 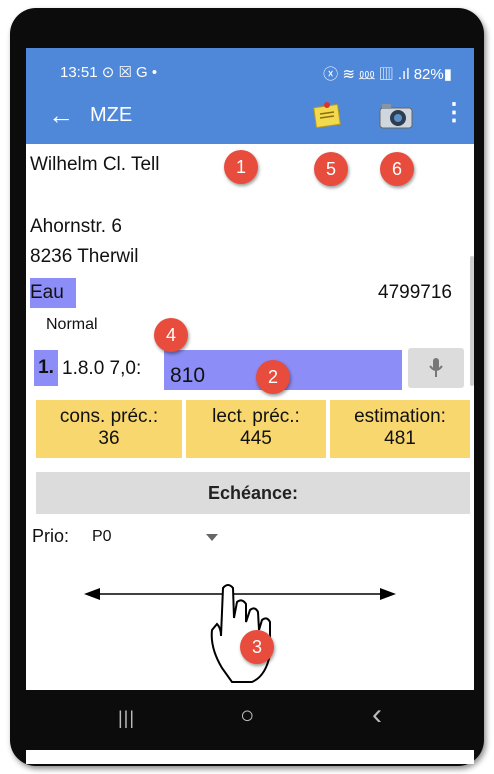 I want to click on medium-badge: Eau, so click(x=53, y=293).